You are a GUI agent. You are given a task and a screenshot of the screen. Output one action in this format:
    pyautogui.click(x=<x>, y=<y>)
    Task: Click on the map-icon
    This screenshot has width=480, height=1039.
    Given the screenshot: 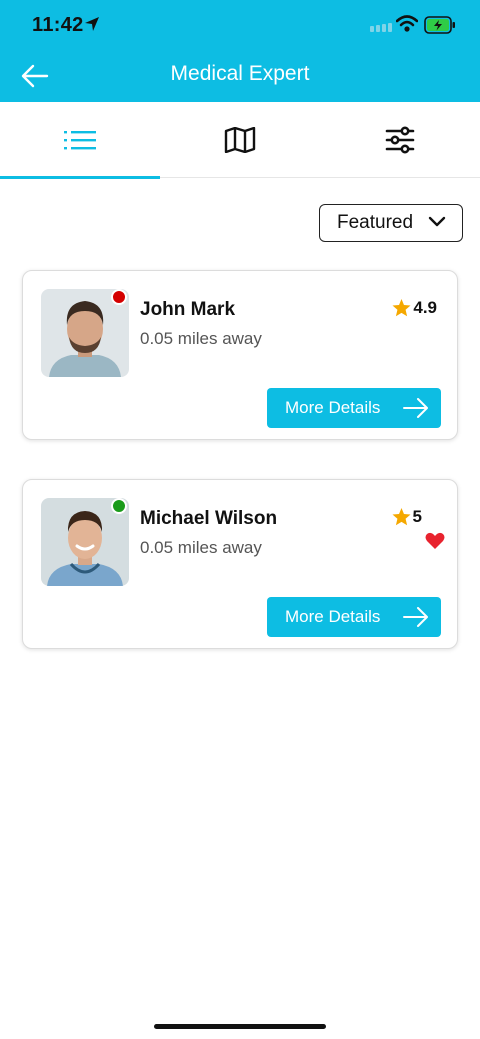 What is the action you would take?
    pyautogui.click(x=240, y=140)
    